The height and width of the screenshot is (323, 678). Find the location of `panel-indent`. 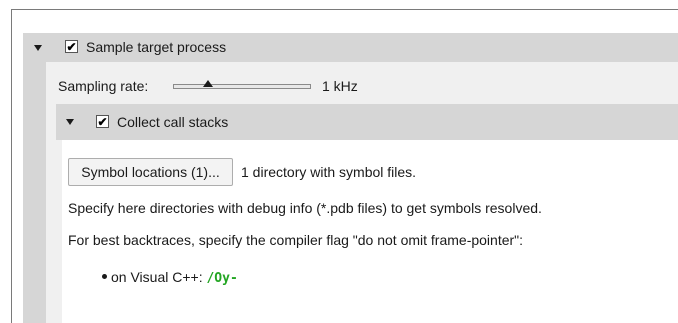

panel-indent is located at coordinates (34, 192).